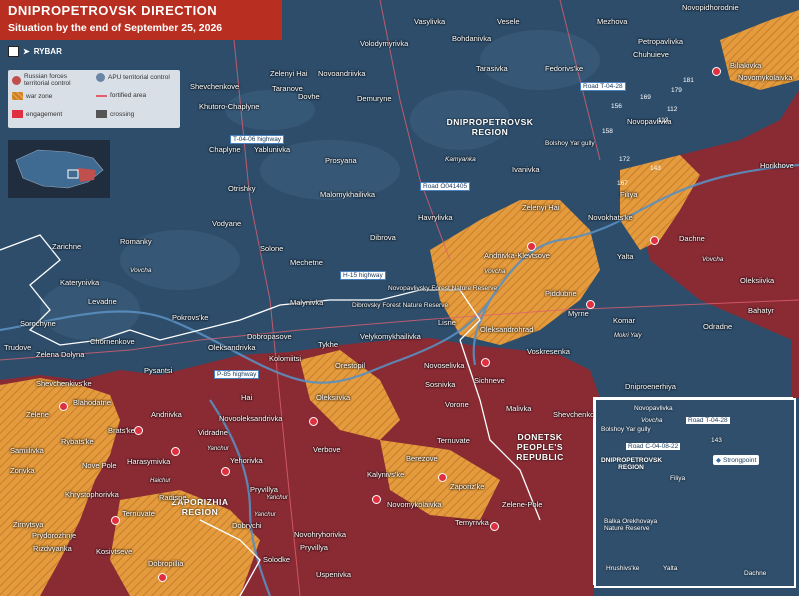  What do you see at coordinates (460, 159) in the screenshot?
I see `settlement-kamyanka: Kamyanka` at bounding box center [460, 159].